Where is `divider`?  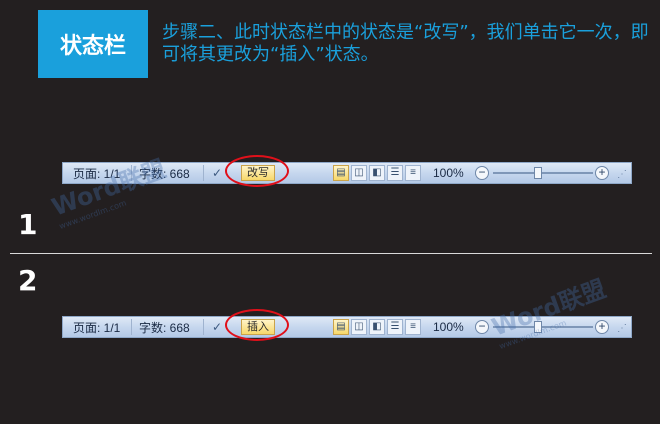
divider is located at coordinates (331, 253).